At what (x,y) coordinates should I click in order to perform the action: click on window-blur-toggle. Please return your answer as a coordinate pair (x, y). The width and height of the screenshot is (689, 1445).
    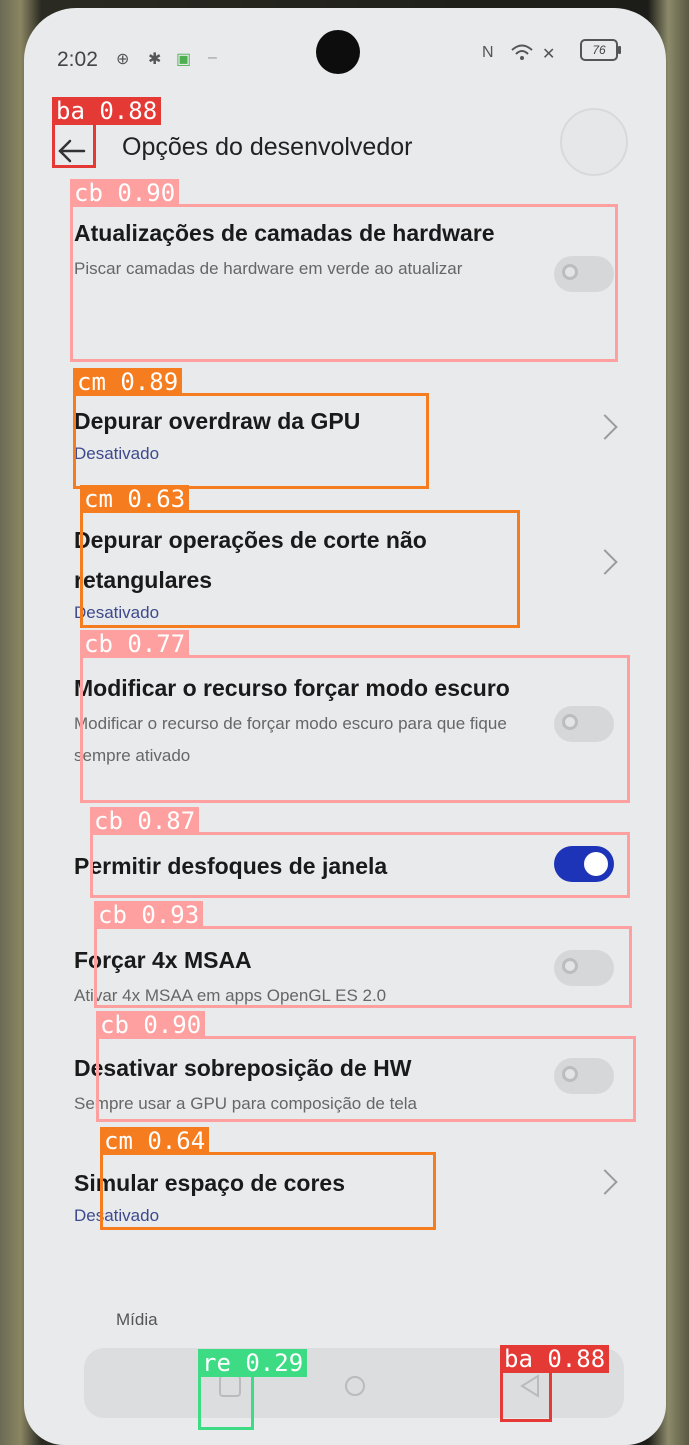
    Looking at the image, I should click on (584, 864).